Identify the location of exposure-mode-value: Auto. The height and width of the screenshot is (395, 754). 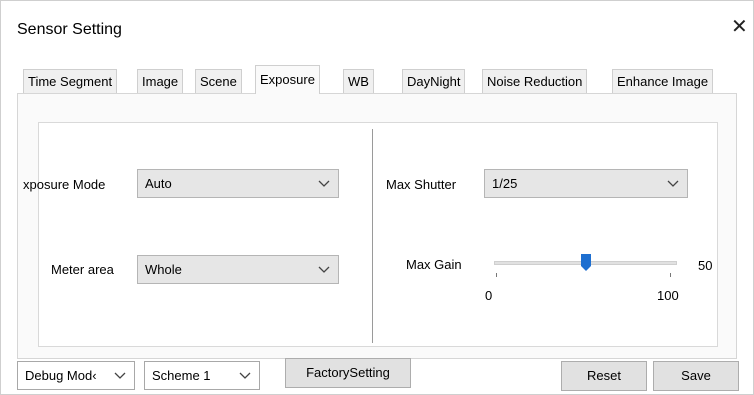
(158, 183).